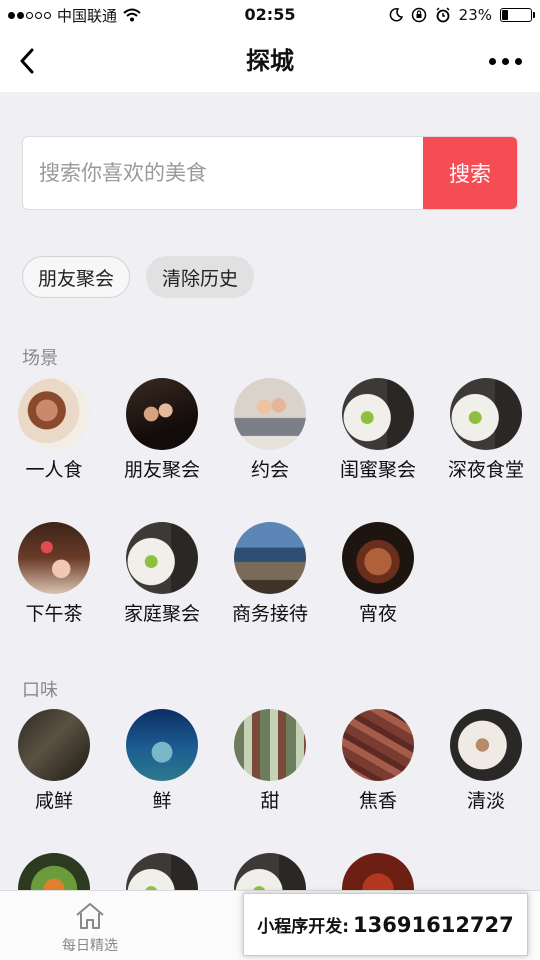 The height and width of the screenshot is (960, 540). I want to click on couple-photo, so click(270, 414).